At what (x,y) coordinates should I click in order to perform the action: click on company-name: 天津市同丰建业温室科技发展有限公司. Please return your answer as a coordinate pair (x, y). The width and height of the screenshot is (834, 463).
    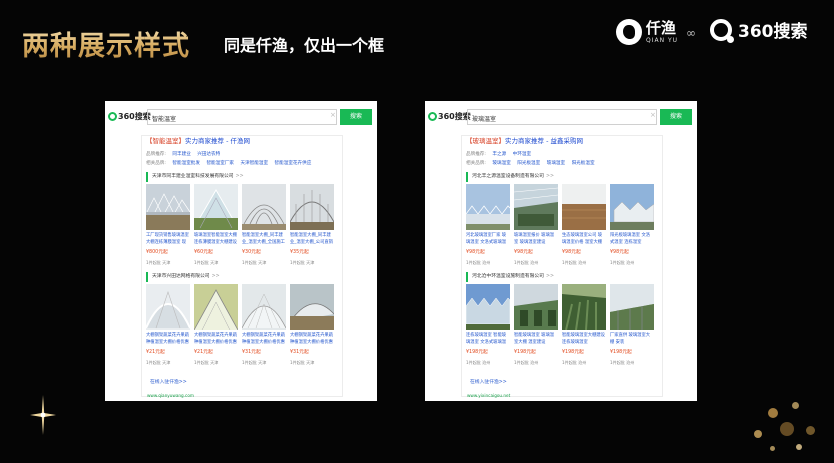
    Looking at the image, I should click on (193, 176).